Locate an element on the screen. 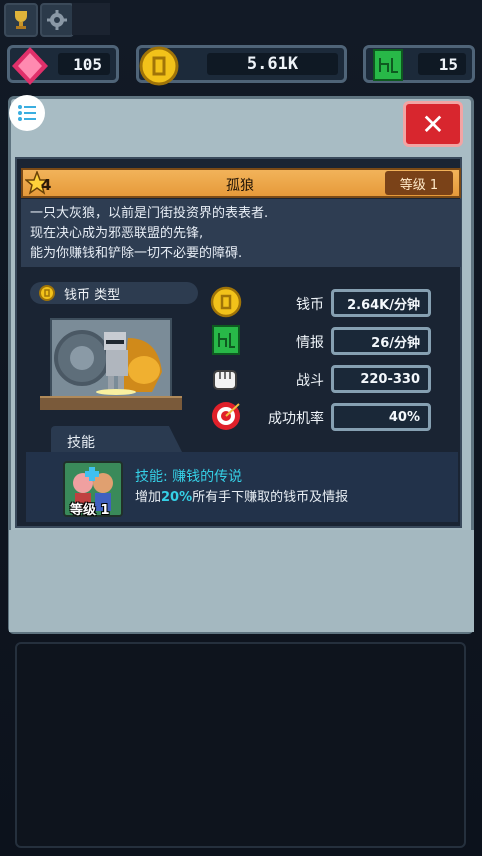 Image resolution: width=482 pixels, height=856 pixels. description-line: 现在决心成为邪恶联盟的先锋, is located at coordinates (117, 233).